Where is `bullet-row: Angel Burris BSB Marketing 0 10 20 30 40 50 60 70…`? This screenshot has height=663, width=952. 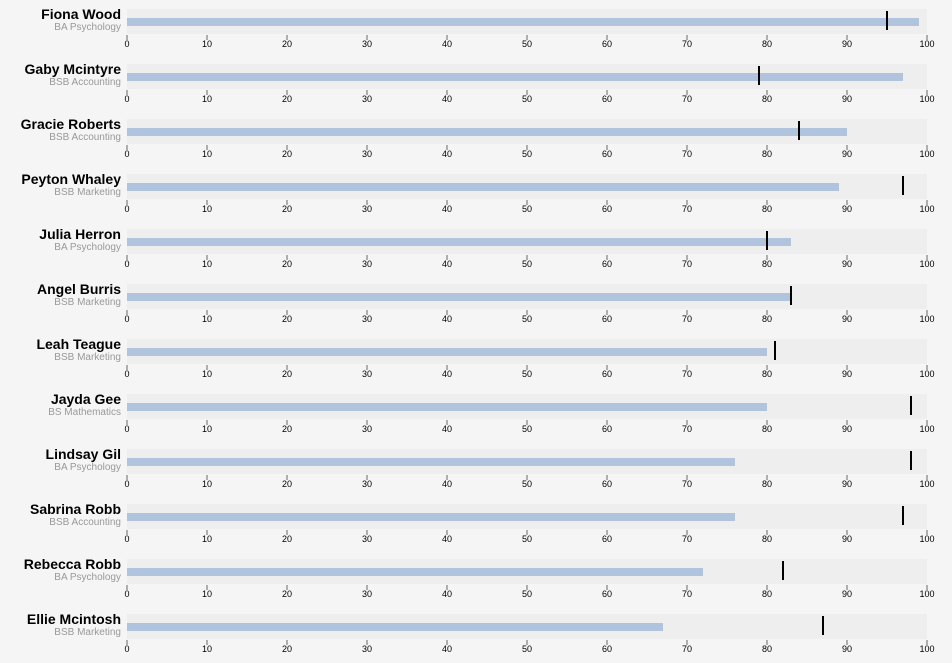
bullet-row: Angel Burris BSB Marketing 0 10 20 30 40 50 60 70… is located at coordinates (476, 305).